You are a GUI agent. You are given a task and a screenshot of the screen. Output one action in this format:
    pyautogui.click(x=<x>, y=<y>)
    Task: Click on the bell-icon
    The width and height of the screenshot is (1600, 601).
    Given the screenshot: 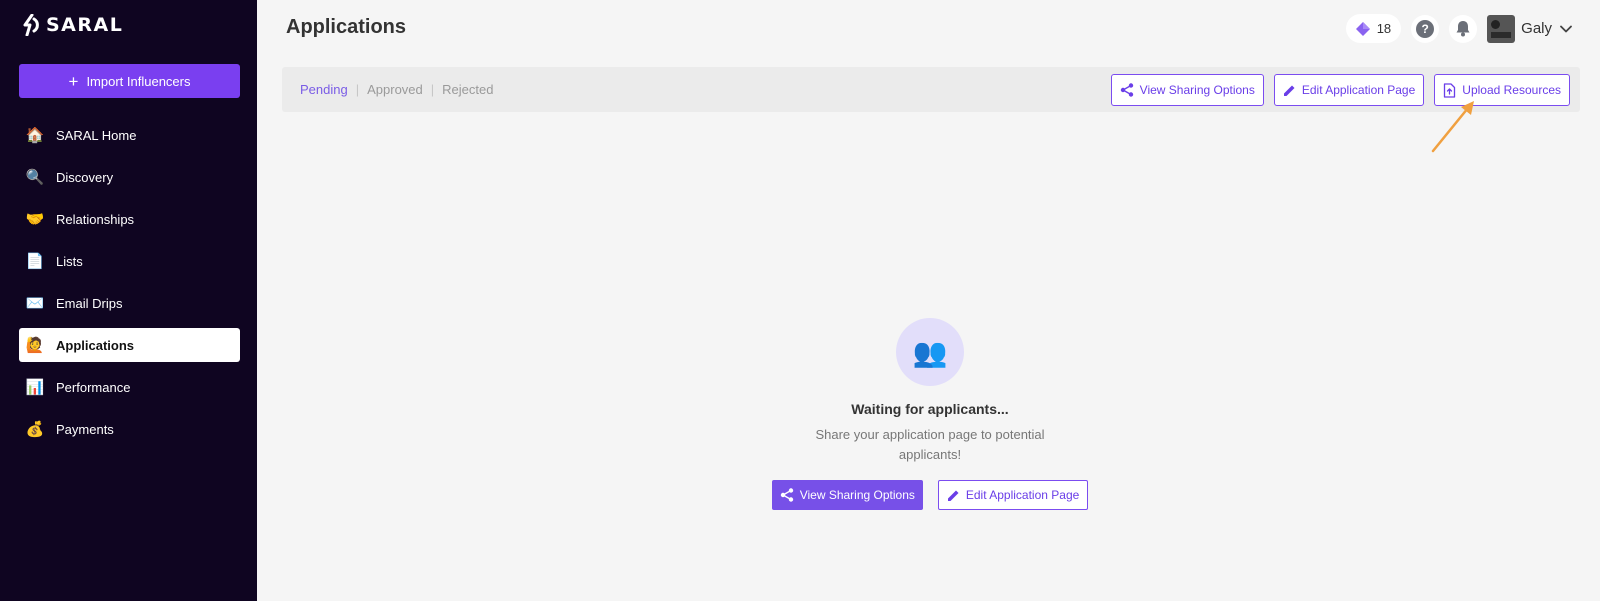 What is the action you would take?
    pyautogui.click(x=1463, y=29)
    